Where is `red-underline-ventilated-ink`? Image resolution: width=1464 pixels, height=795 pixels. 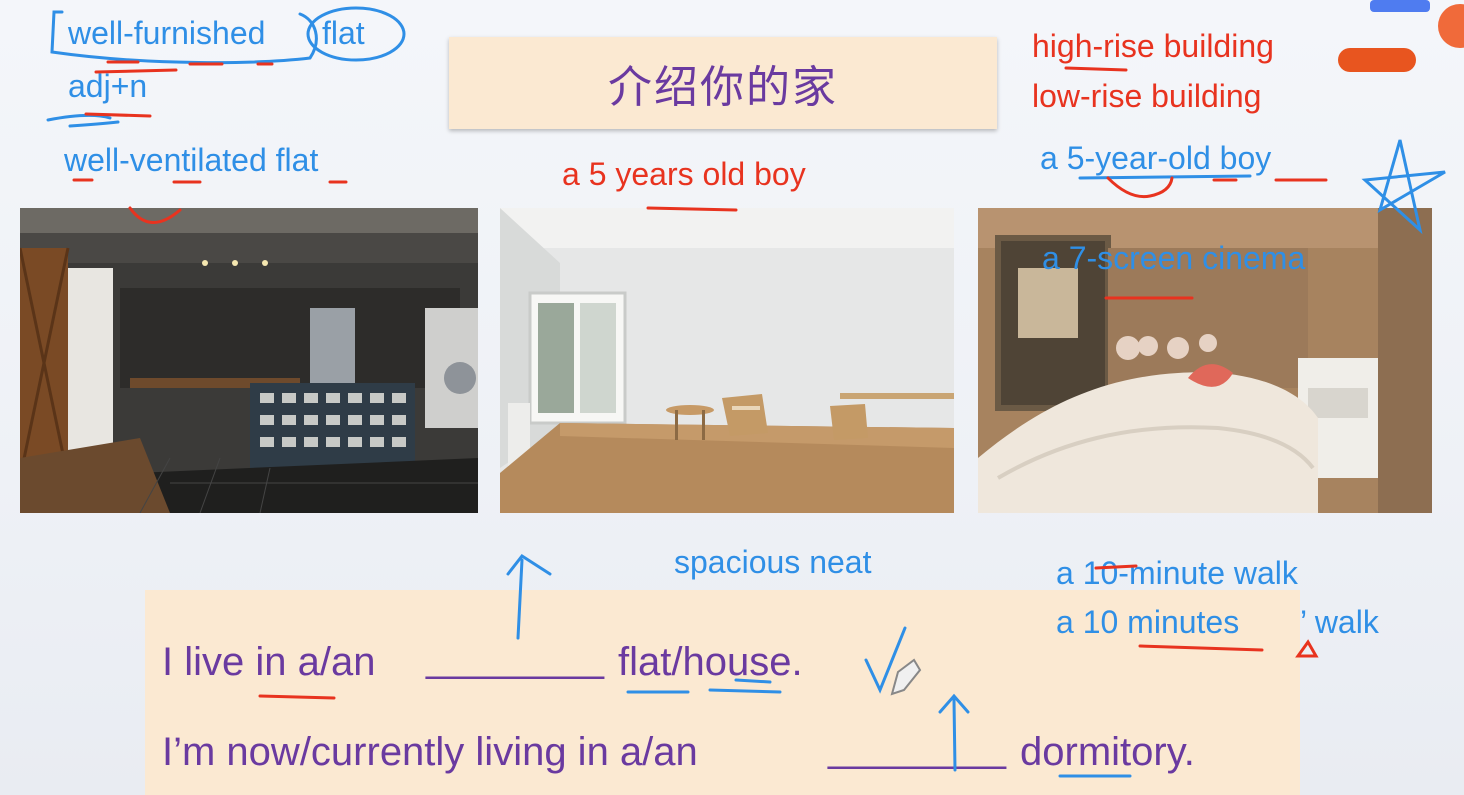
red-underline-ventilated-ink is located at coordinates (210, 181).